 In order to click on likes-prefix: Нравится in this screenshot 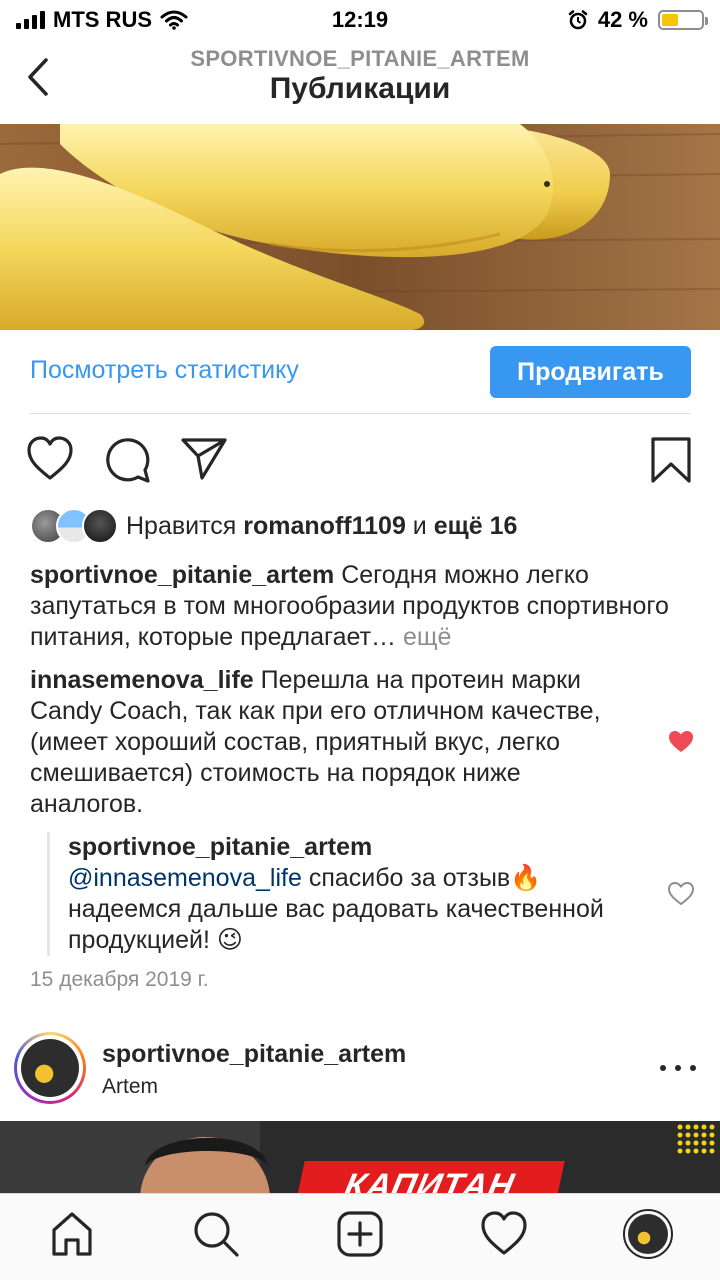, I will do `click(181, 526)`.